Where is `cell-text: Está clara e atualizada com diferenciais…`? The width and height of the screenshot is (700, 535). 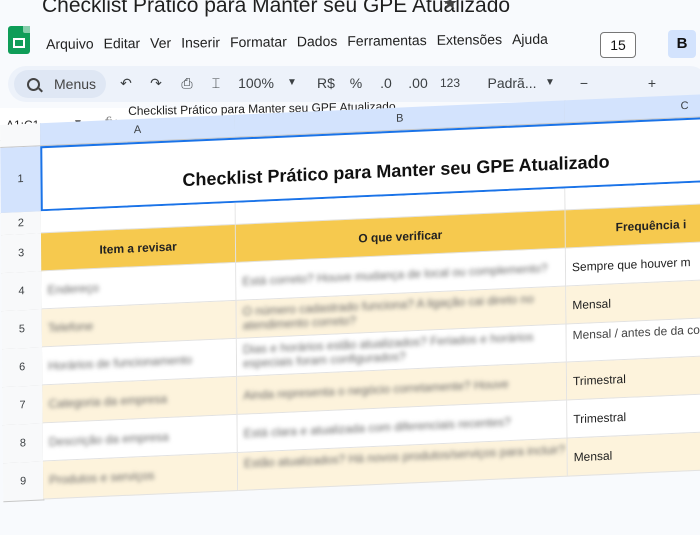
cell-text: Está clara e atualizada com diferenciais… is located at coordinates (377, 428).